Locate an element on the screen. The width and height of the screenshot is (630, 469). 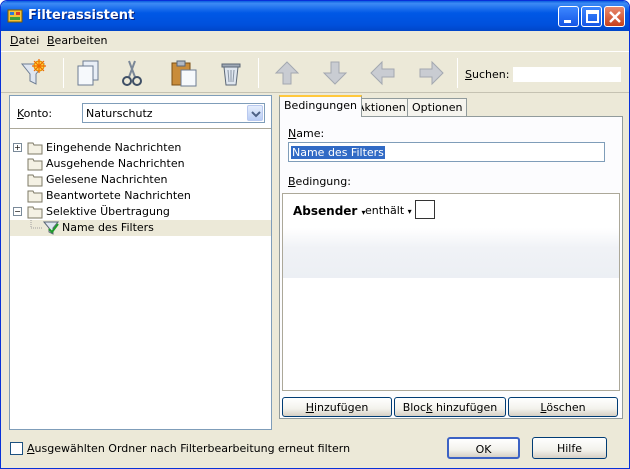
close-window-button is located at coordinates (614, 16).